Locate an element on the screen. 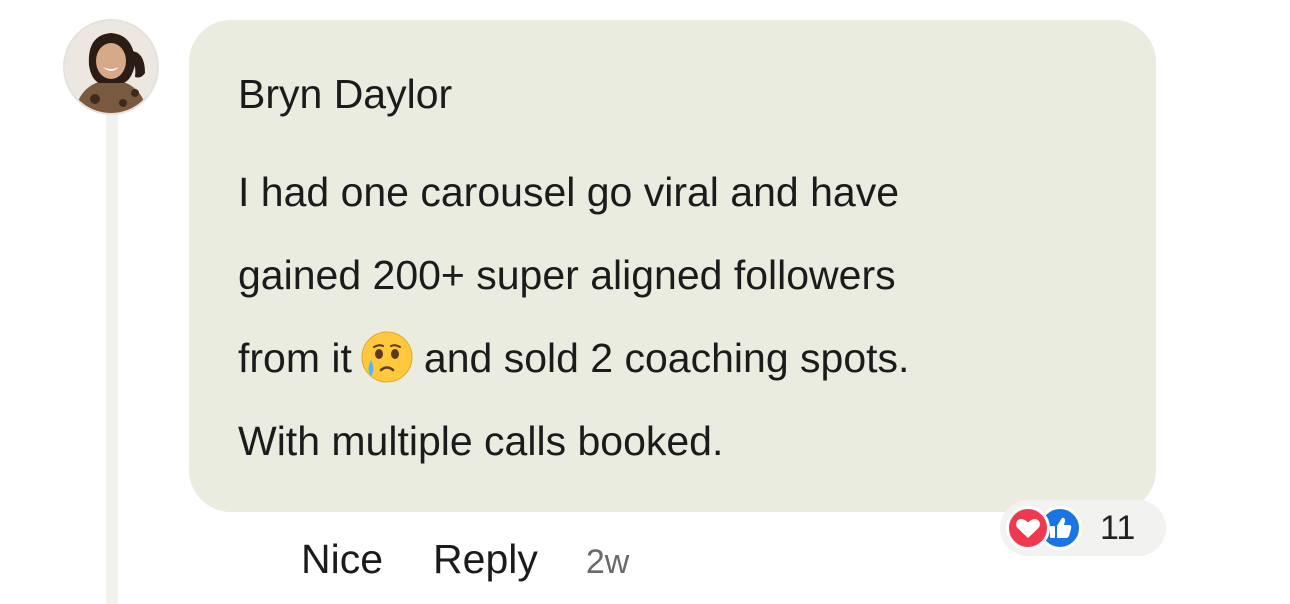  comment-line: I had one carousel go viral and have is located at coordinates (569, 192).